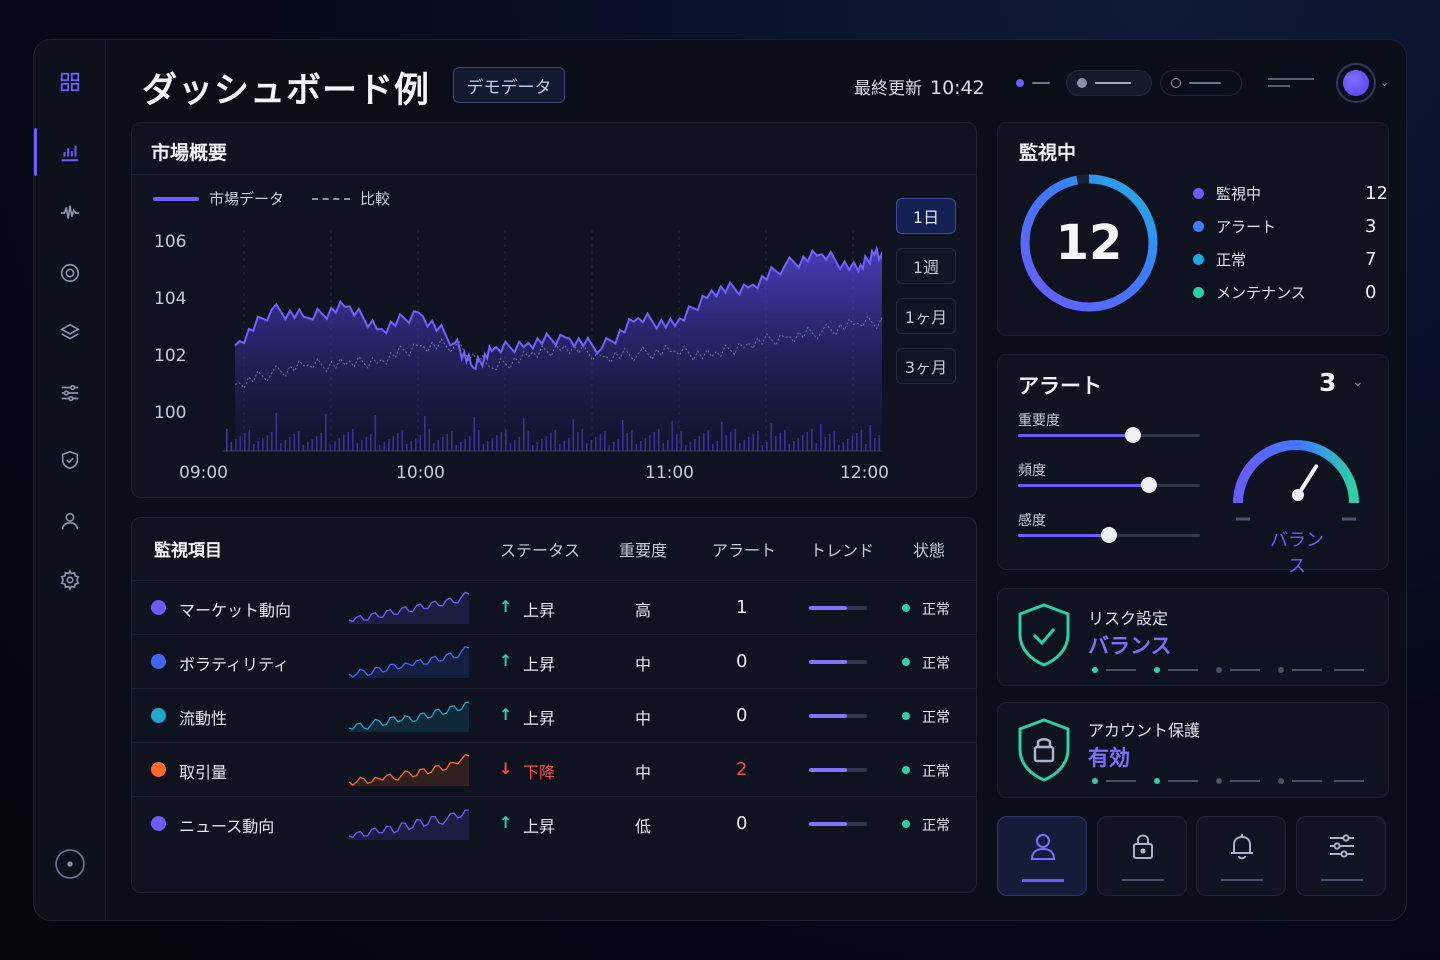  I want to click on monitor-legend-item: メンテナンス 0, so click(1284, 292).